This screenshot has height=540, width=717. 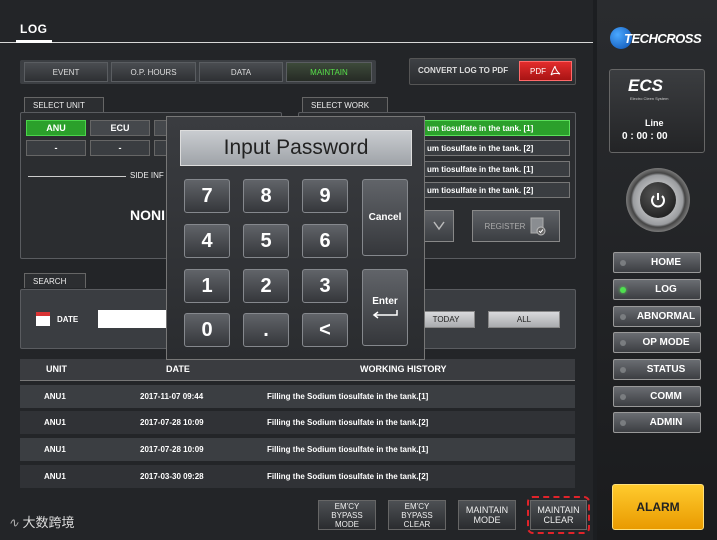 I want to click on maintain-mode-button: MAINTAIN MODE, so click(x=487, y=515).